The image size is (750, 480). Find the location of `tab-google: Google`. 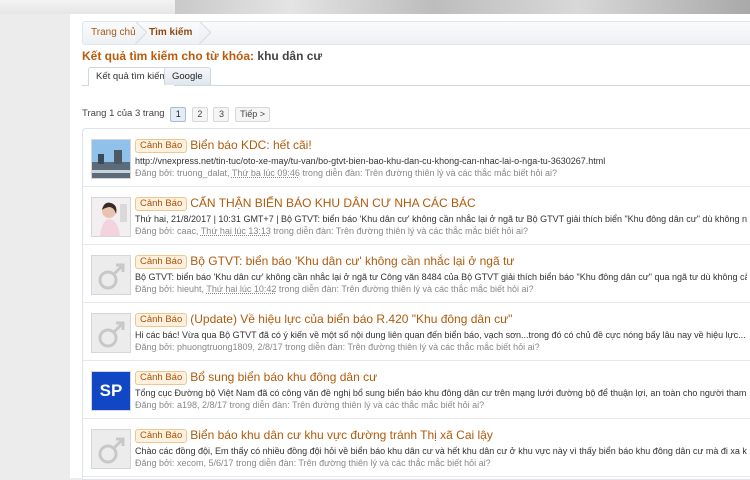

tab-google: Google is located at coordinates (187, 76).